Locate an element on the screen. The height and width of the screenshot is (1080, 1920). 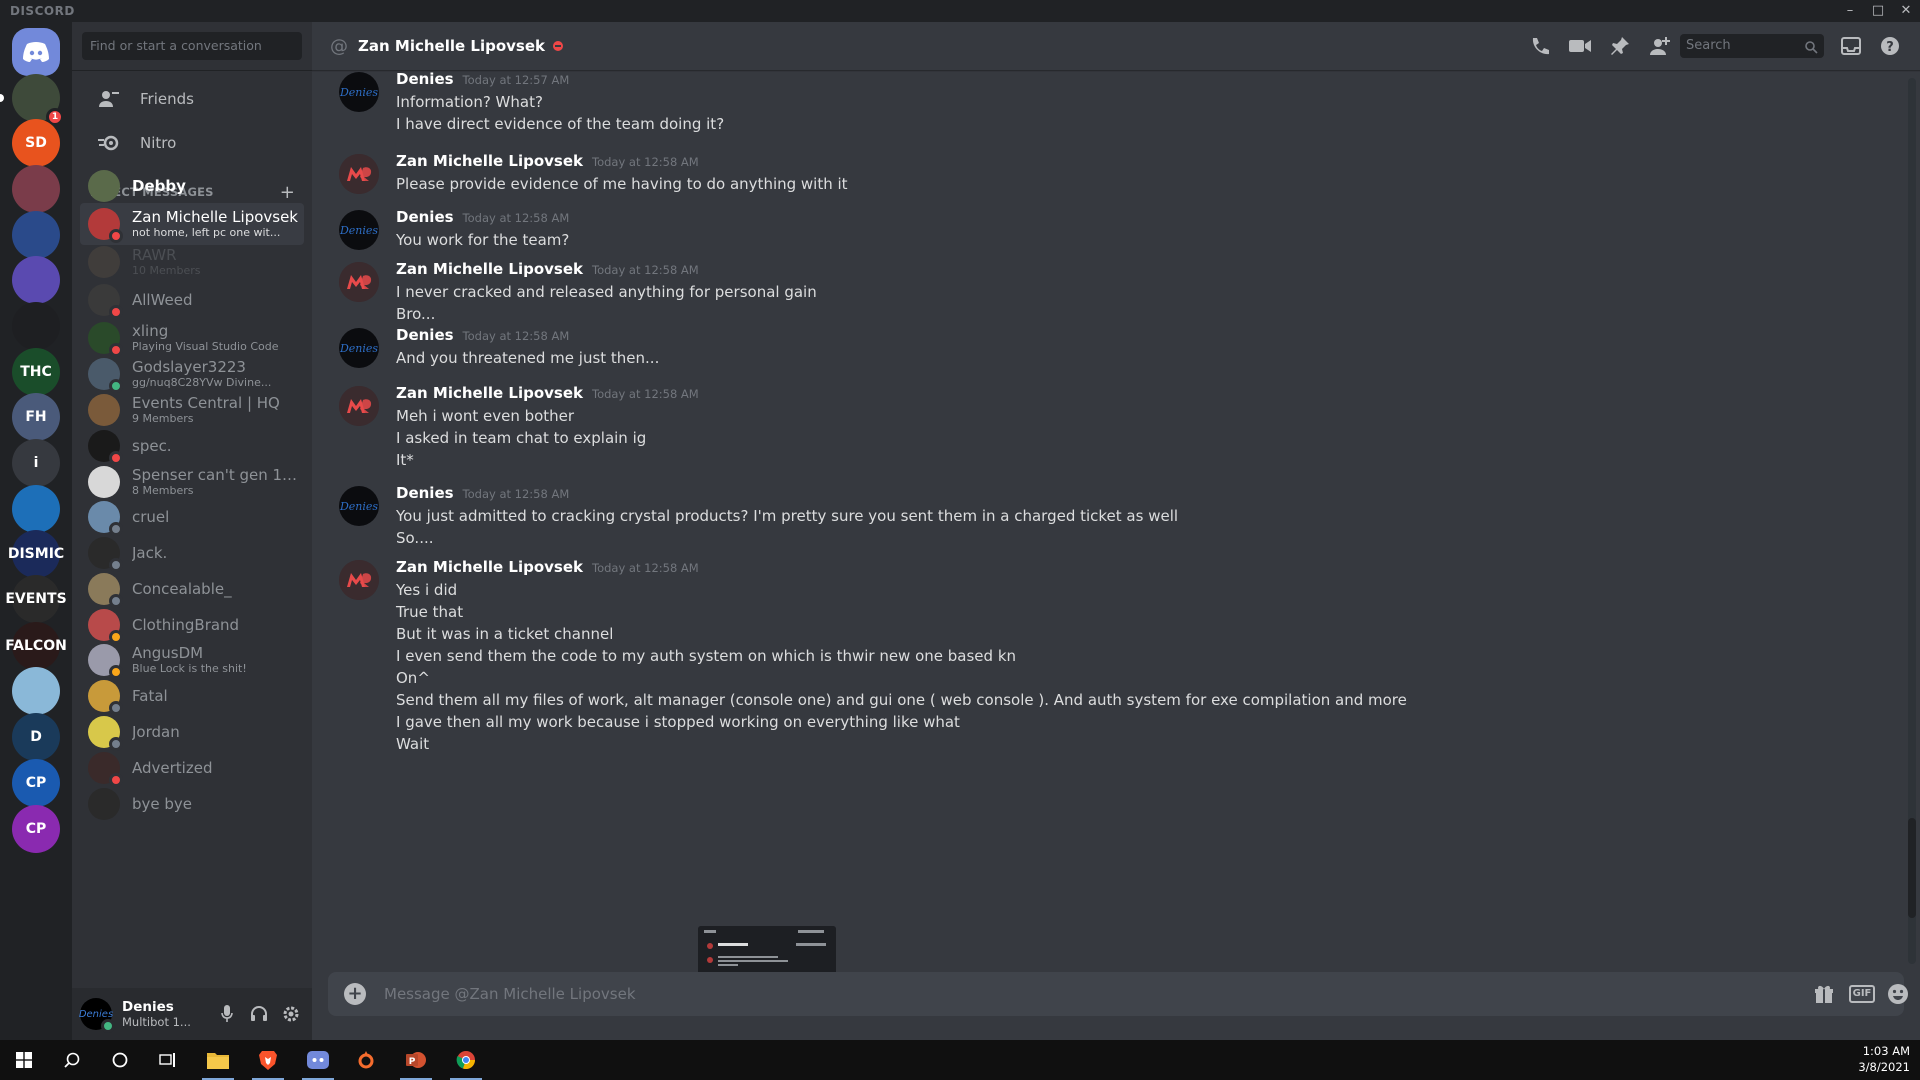
unread-pill is located at coordinates (2, 98).